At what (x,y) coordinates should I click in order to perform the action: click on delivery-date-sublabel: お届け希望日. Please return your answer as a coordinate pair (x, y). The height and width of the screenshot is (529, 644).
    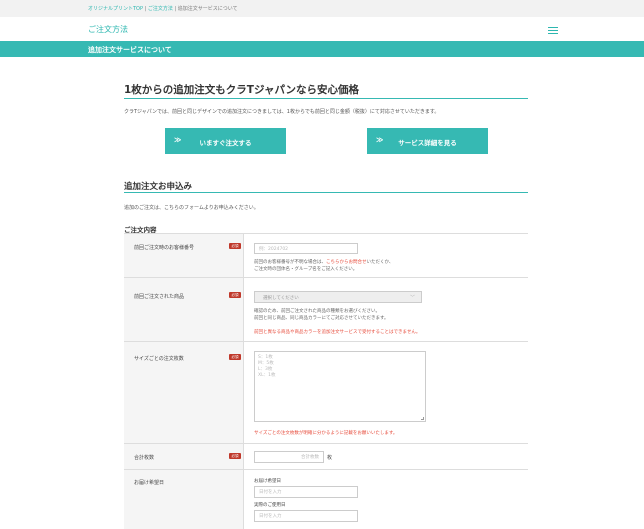
    Looking at the image, I should click on (267, 481).